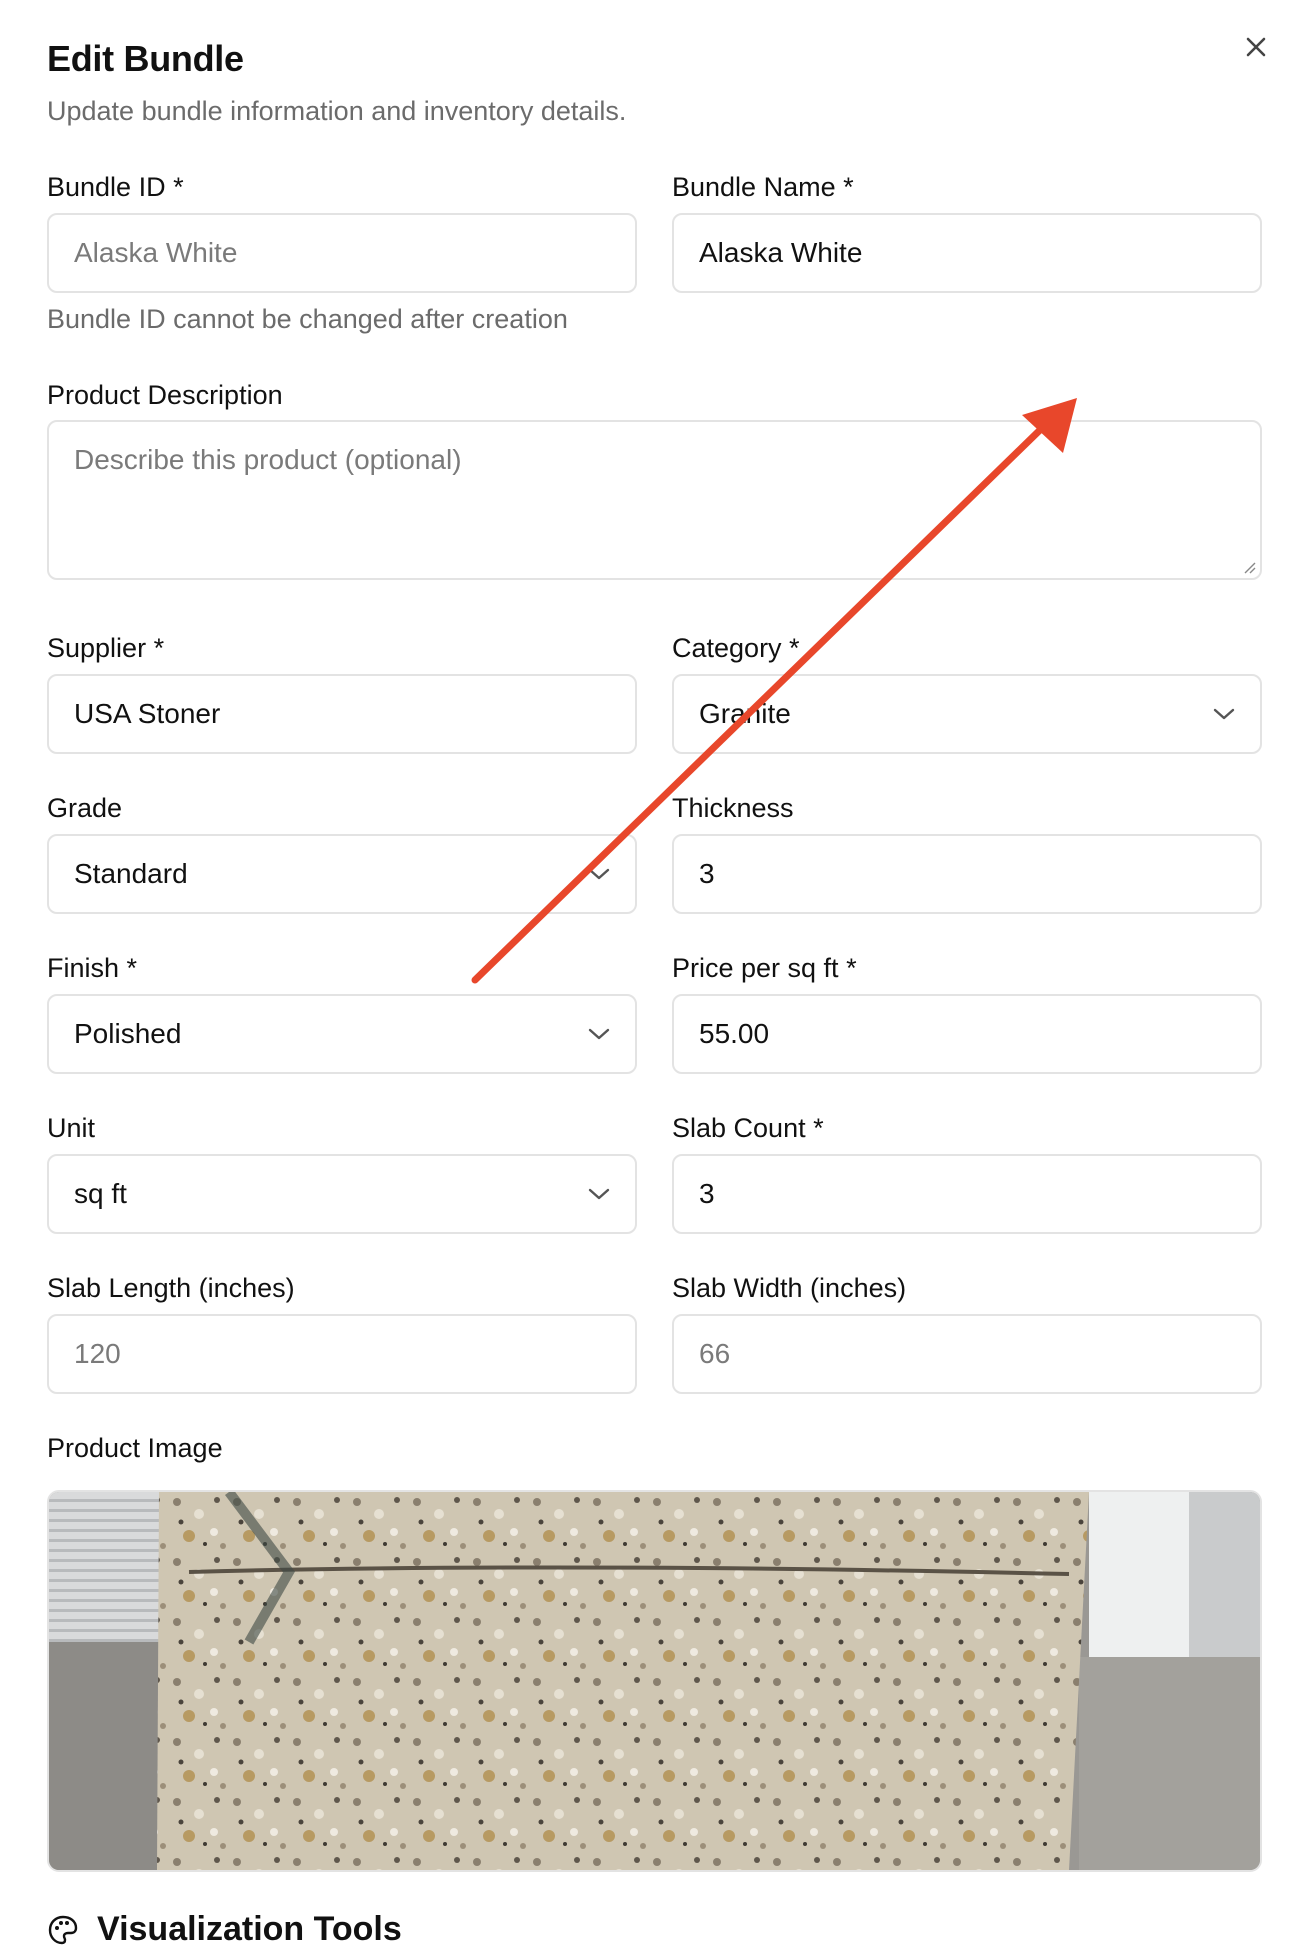 Image resolution: width=1306 pixels, height=1956 pixels. I want to click on thickness-field: 3, so click(967, 874).